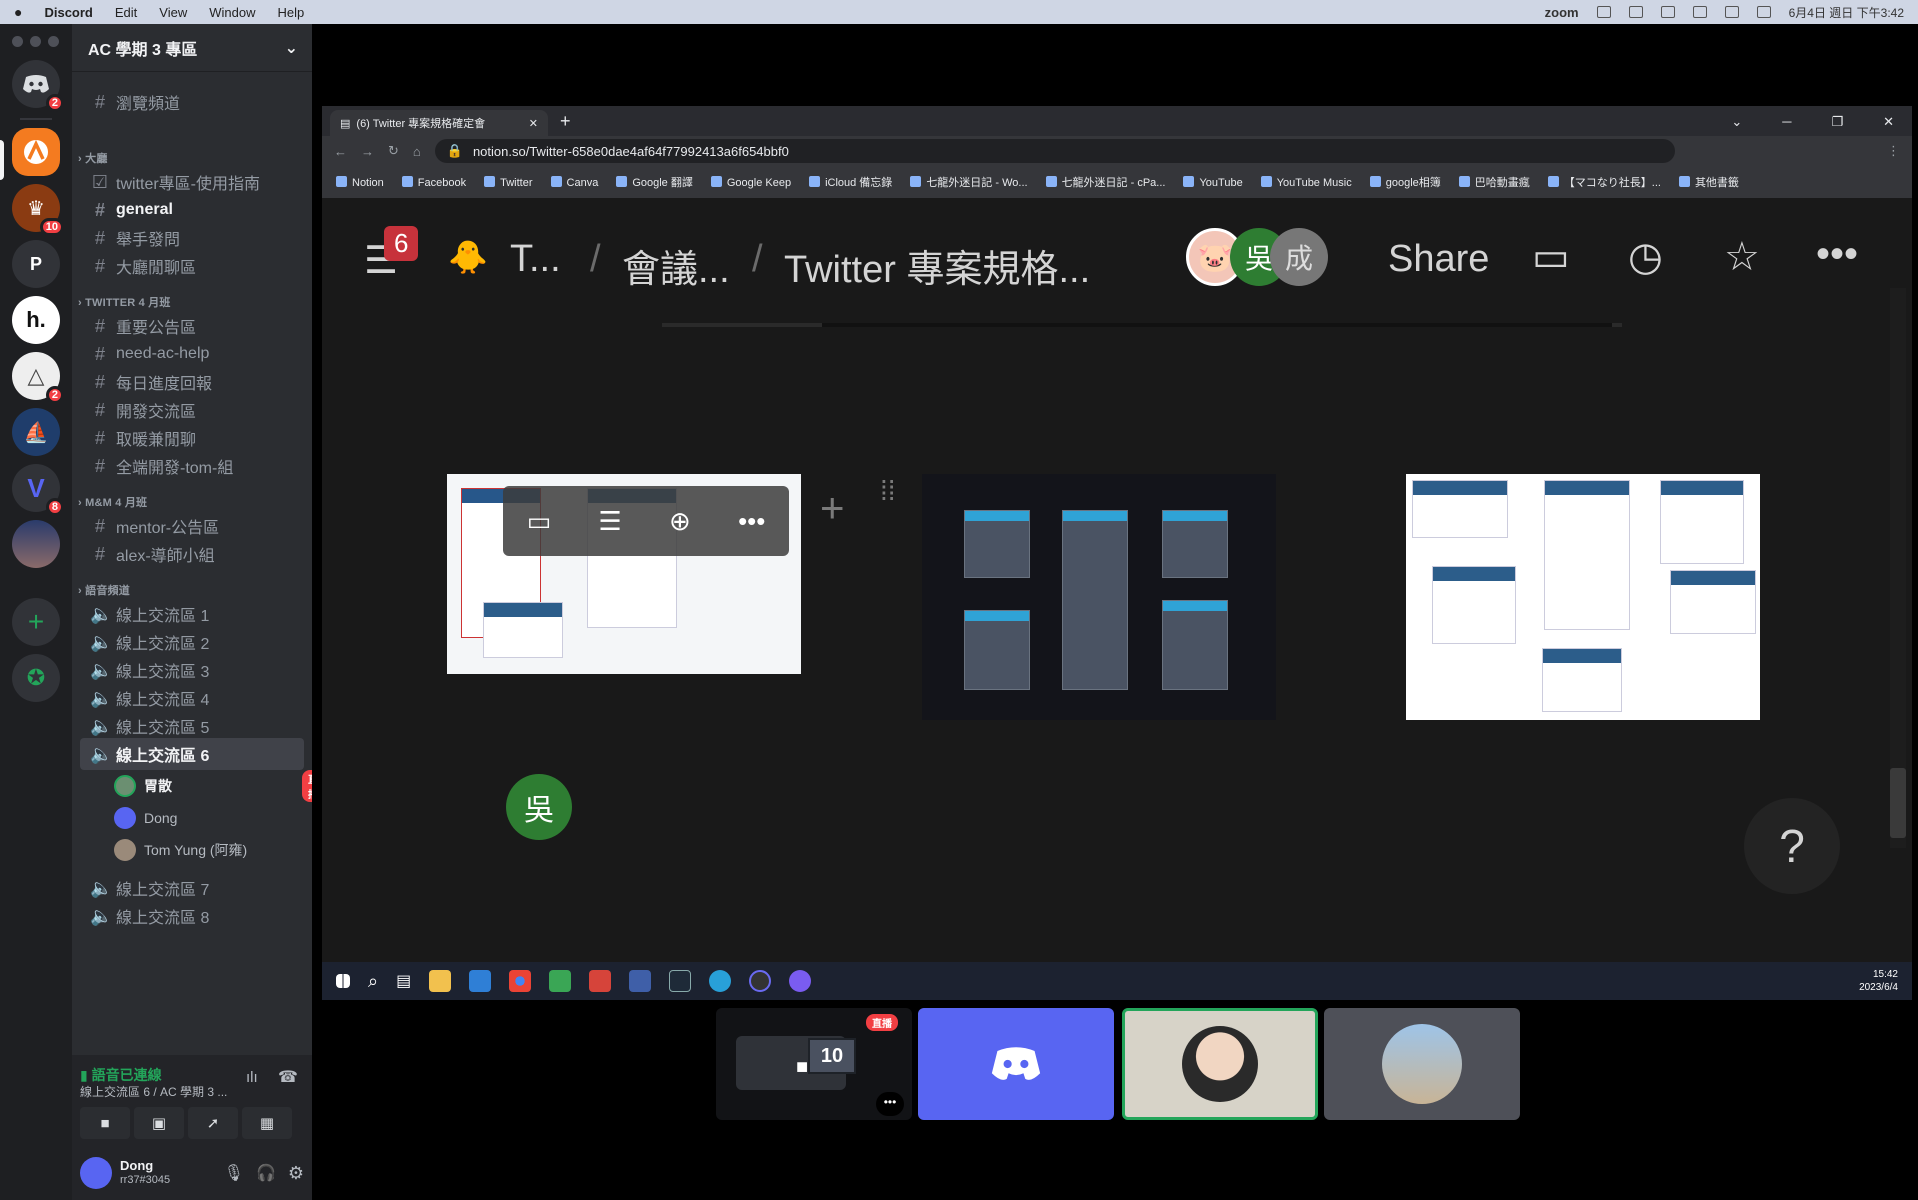 This screenshot has width=1918, height=1200. I want to click on bookmark-google-photos: google相簿, so click(1405, 182).